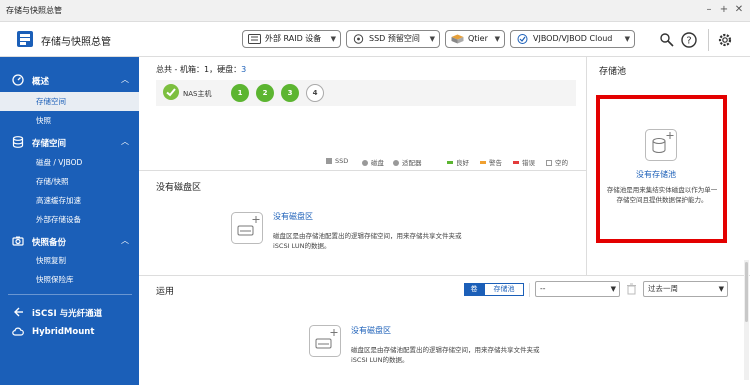  Describe the element at coordinates (497, 39) in the screenshot. I see `chevron-down-icon: ▼` at that location.